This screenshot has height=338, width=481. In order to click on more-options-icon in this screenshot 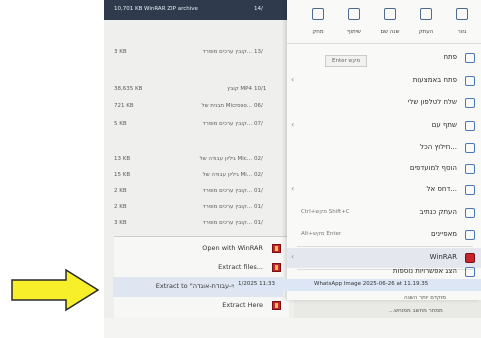, I will do `click(470, 272)`.